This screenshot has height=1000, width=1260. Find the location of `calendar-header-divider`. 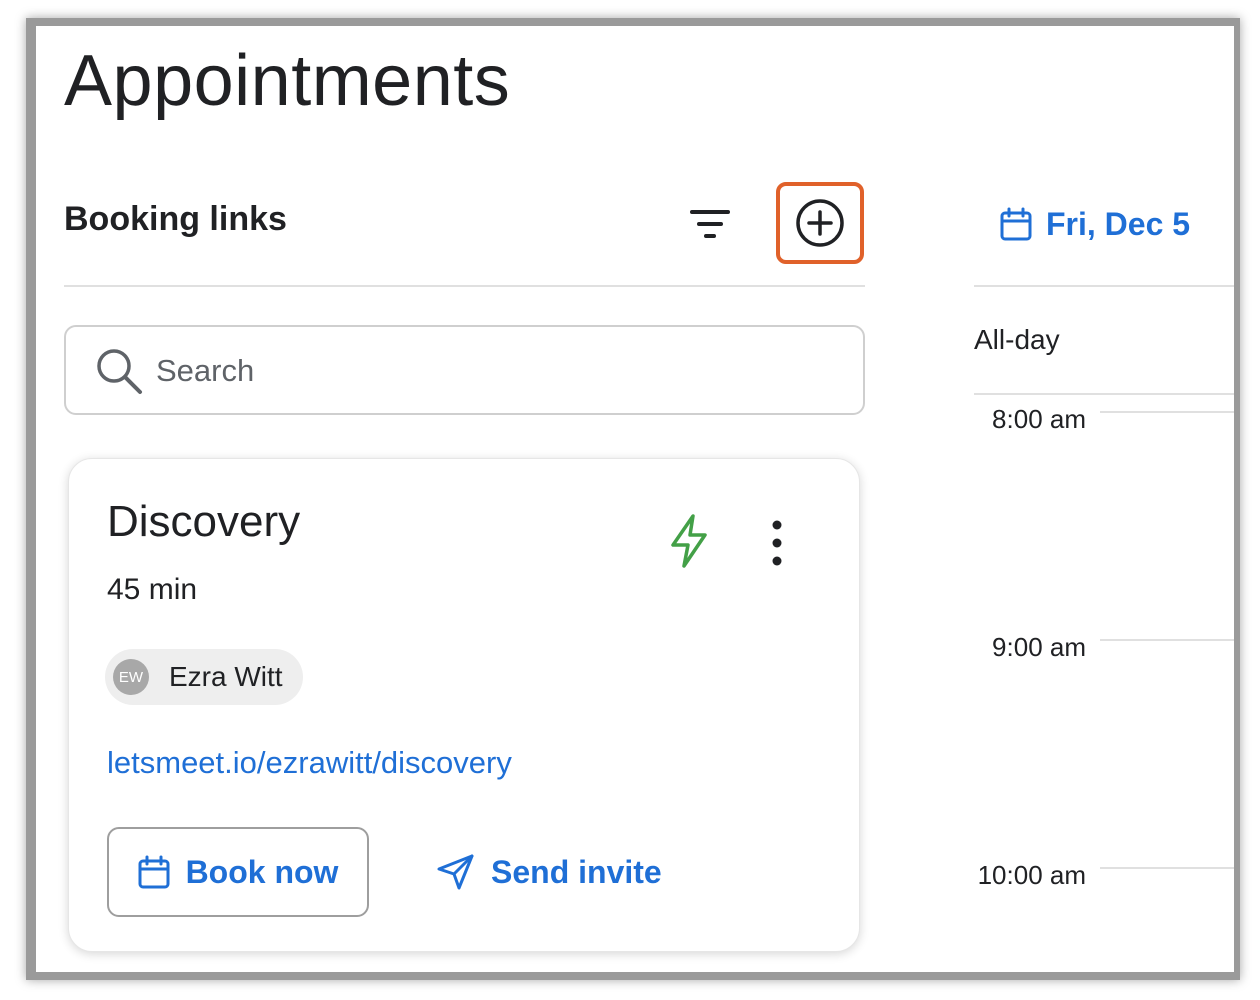

calendar-header-divider is located at coordinates (1104, 286).